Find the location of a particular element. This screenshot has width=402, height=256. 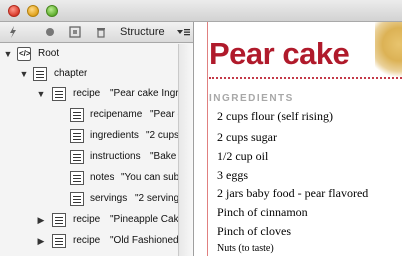

tree-node-recipe: ▼ recipe "Pear cake Ingre is located at coordinates (89, 94).